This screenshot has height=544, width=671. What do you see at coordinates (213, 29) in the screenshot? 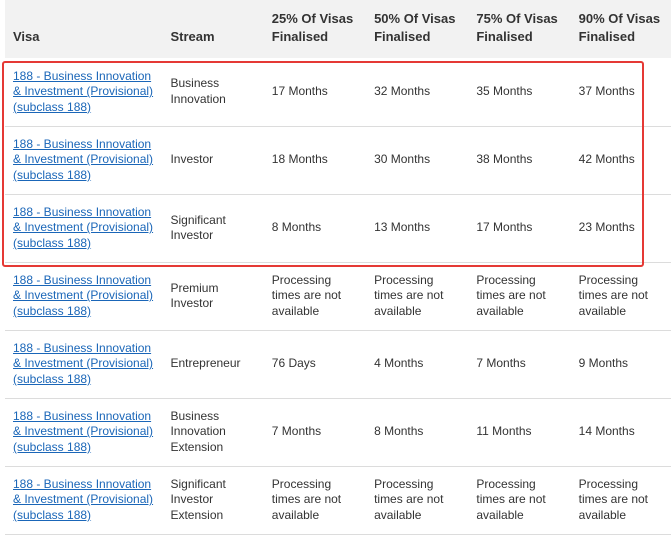
I see `header-stream: Stream` at bounding box center [213, 29].